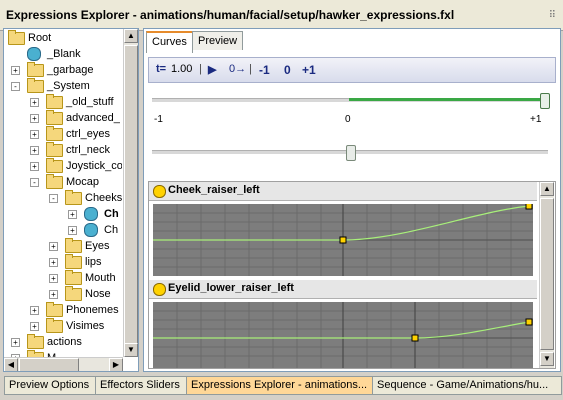 This screenshot has height=400, width=563. Describe the element at coordinates (169, 42) in the screenshot. I see `tab-curves: Curves` at that location.